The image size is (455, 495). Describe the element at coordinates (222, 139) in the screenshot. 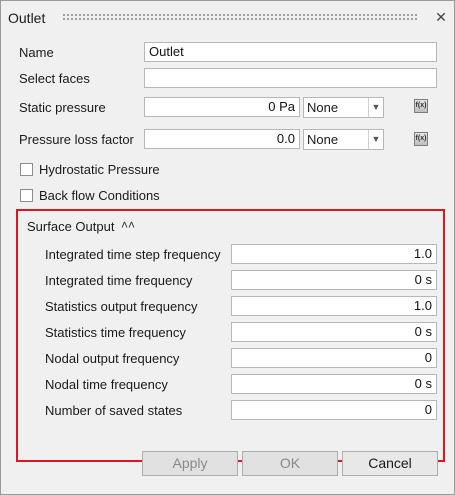

I see `pressure-loss-input: 0.0` at that location.